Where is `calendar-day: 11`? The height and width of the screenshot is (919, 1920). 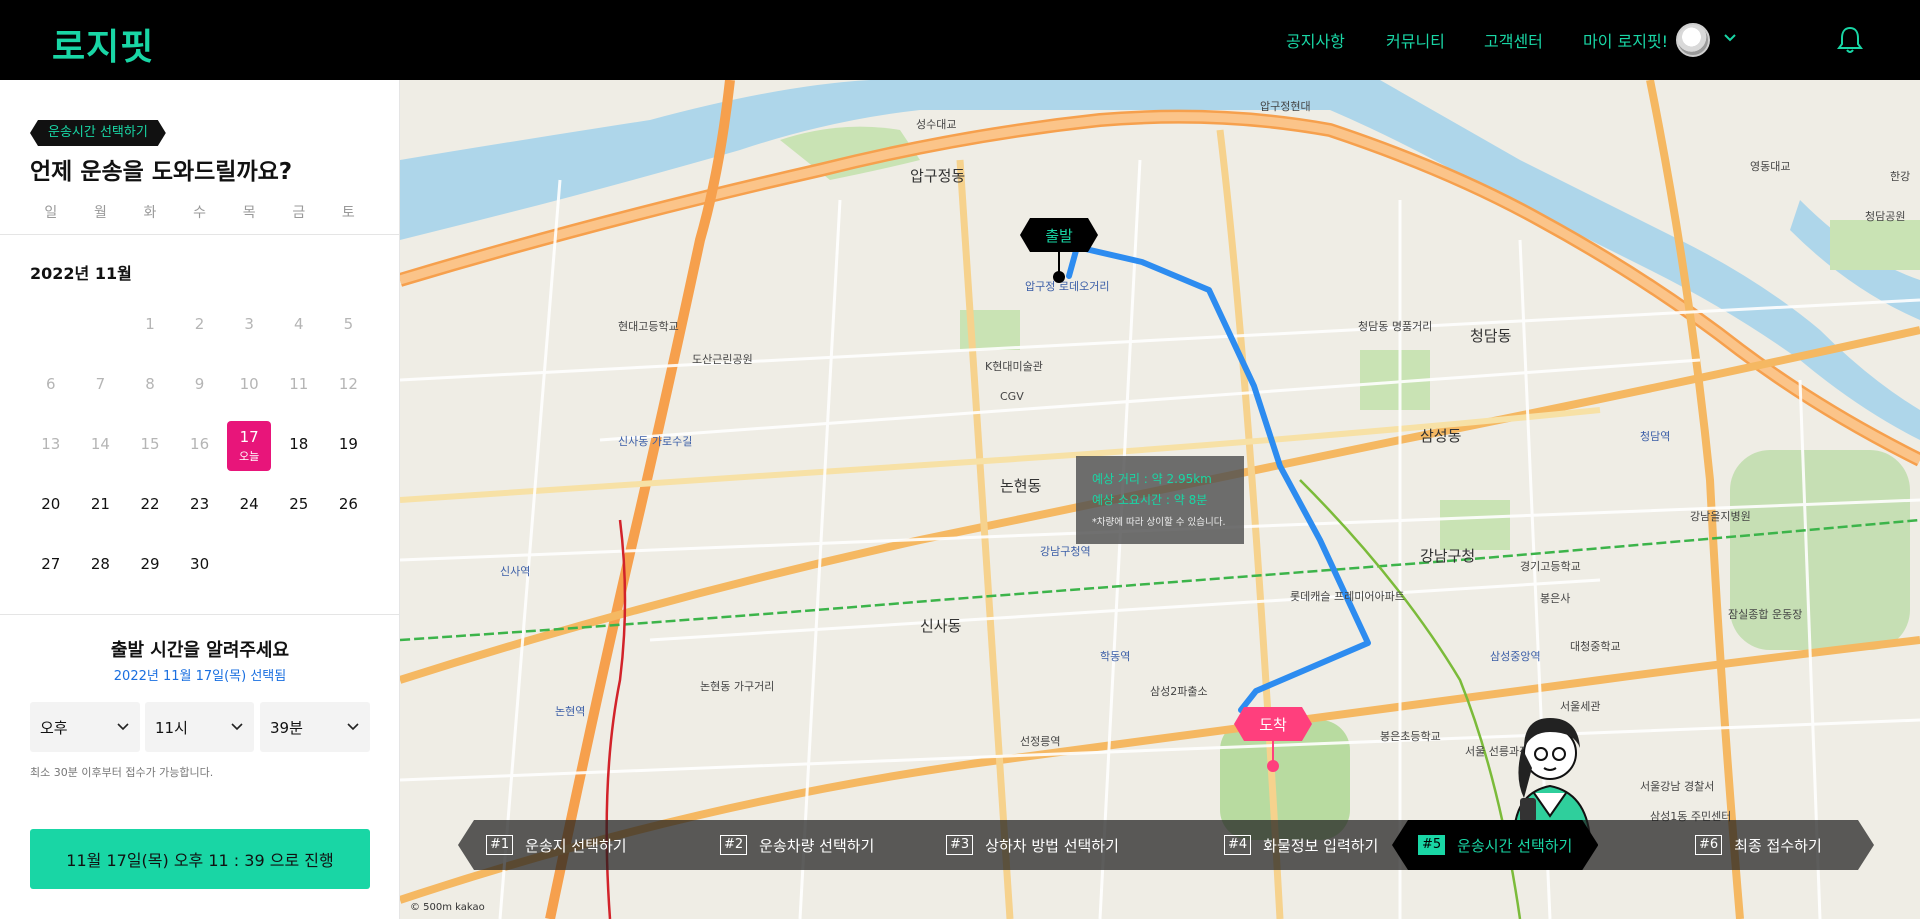 calendar-day: 11 is located at coordinates (299, 384).